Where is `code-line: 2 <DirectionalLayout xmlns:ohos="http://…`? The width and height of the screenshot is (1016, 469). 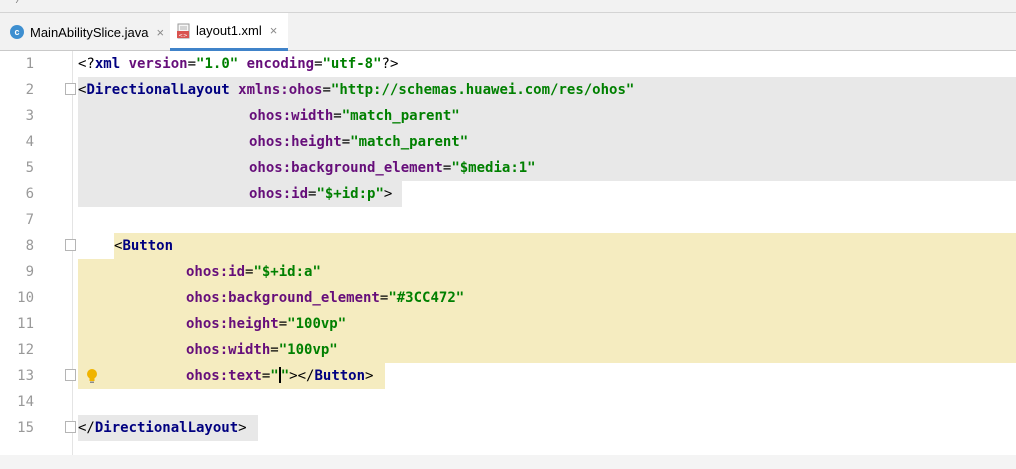 code-line: 2 <DirectionalLayout xmlns:ohos="http://… is located at coordinates (508, 90).